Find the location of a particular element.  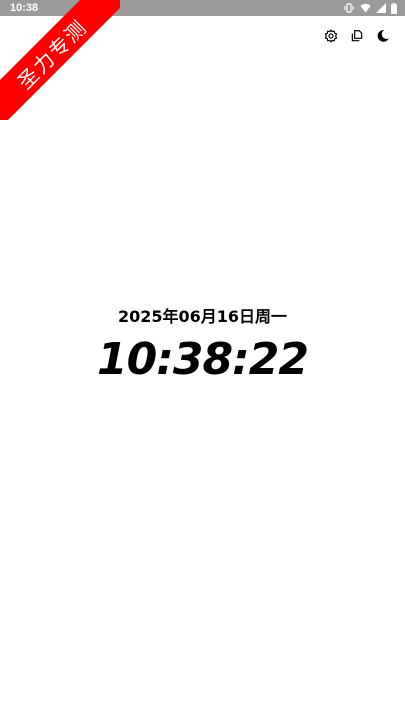

copy-button is located at coordinates (357, 37).